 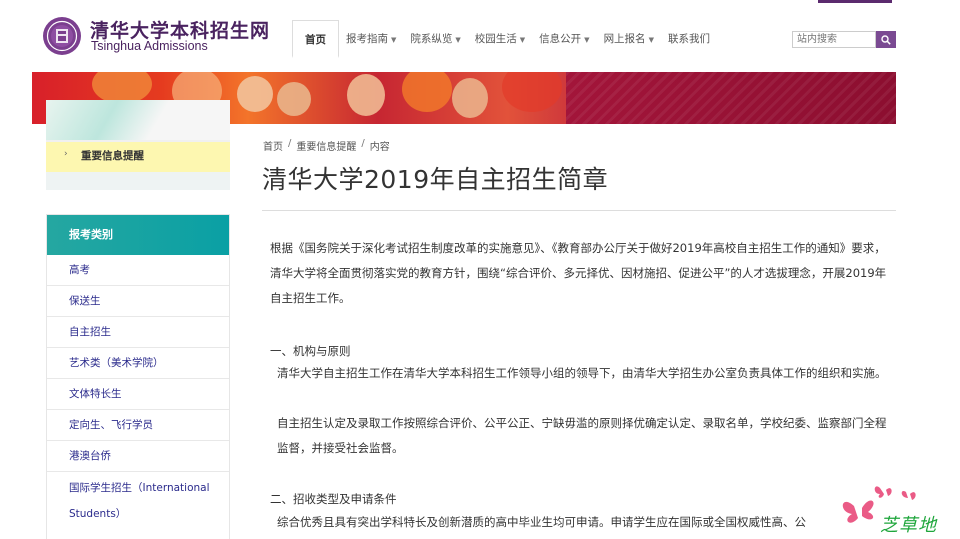 I want to click on nav-label: 院系纵览, so click(x=431, y=39).